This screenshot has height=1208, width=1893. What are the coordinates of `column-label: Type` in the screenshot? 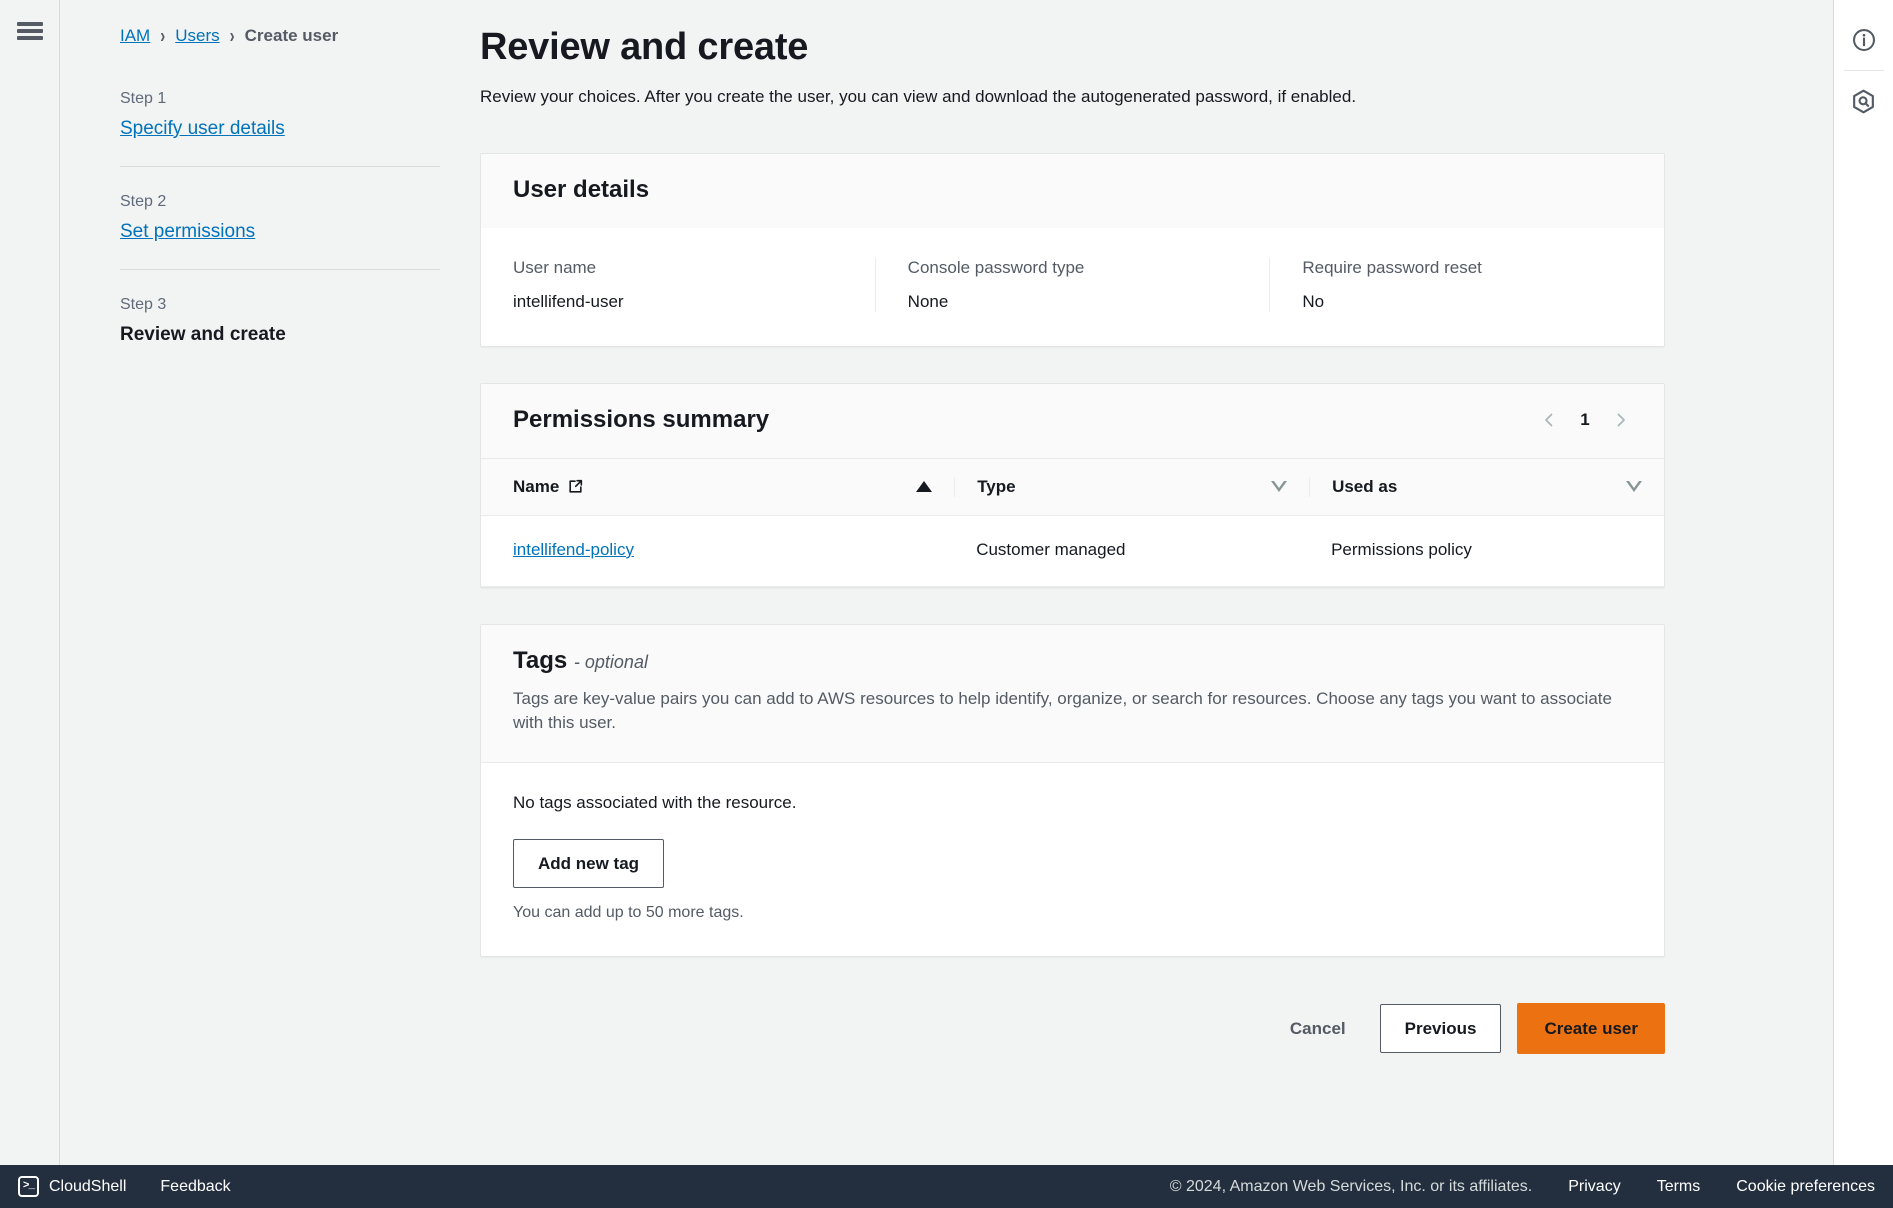 It's located at (996, 486).